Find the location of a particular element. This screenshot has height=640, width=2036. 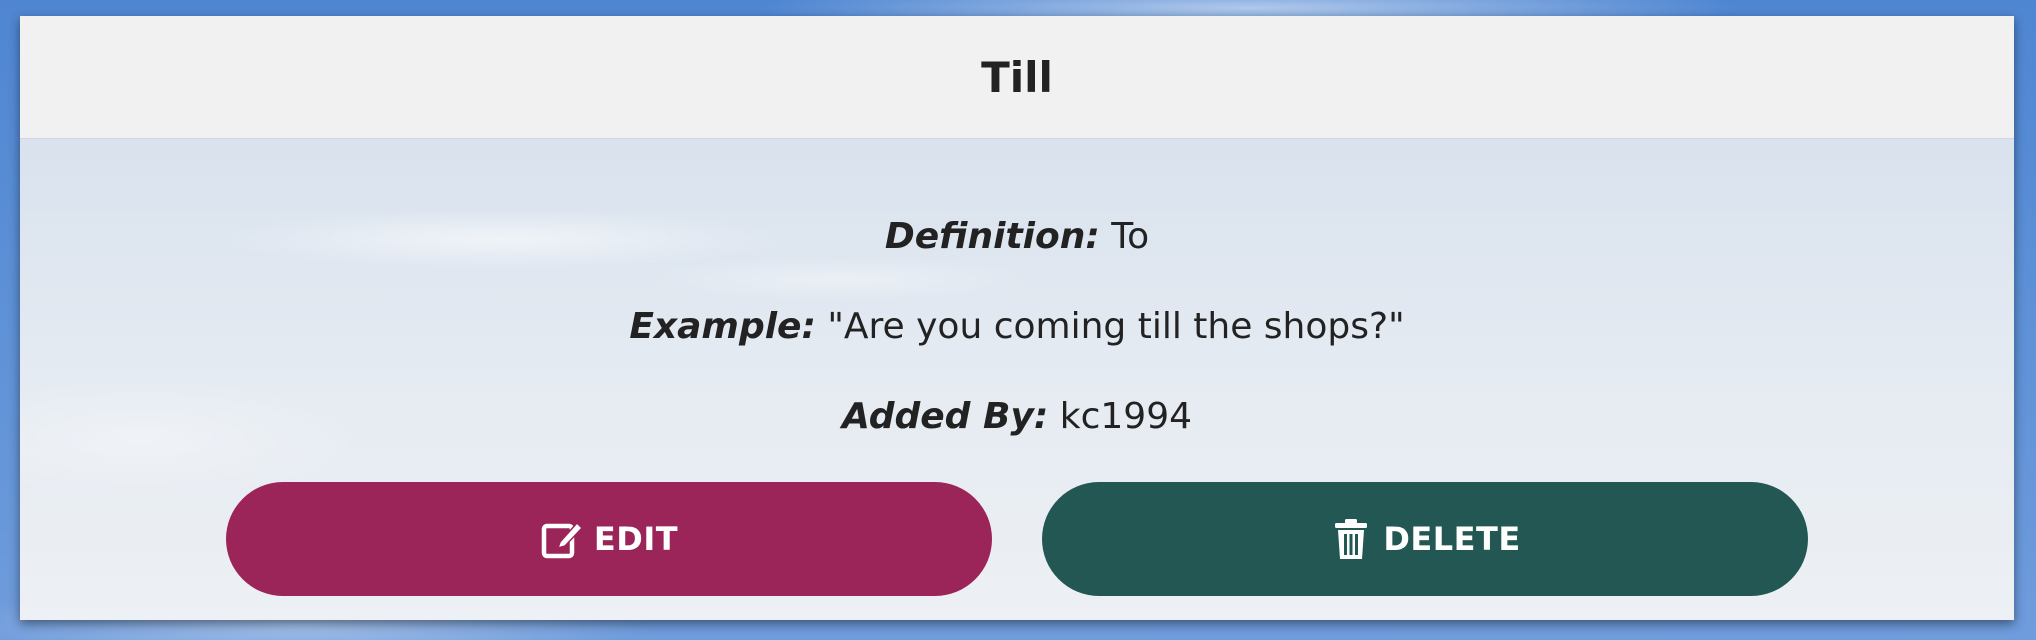

example-value: "Are you coming till the shops?" is located at coordinates (1116, 326).